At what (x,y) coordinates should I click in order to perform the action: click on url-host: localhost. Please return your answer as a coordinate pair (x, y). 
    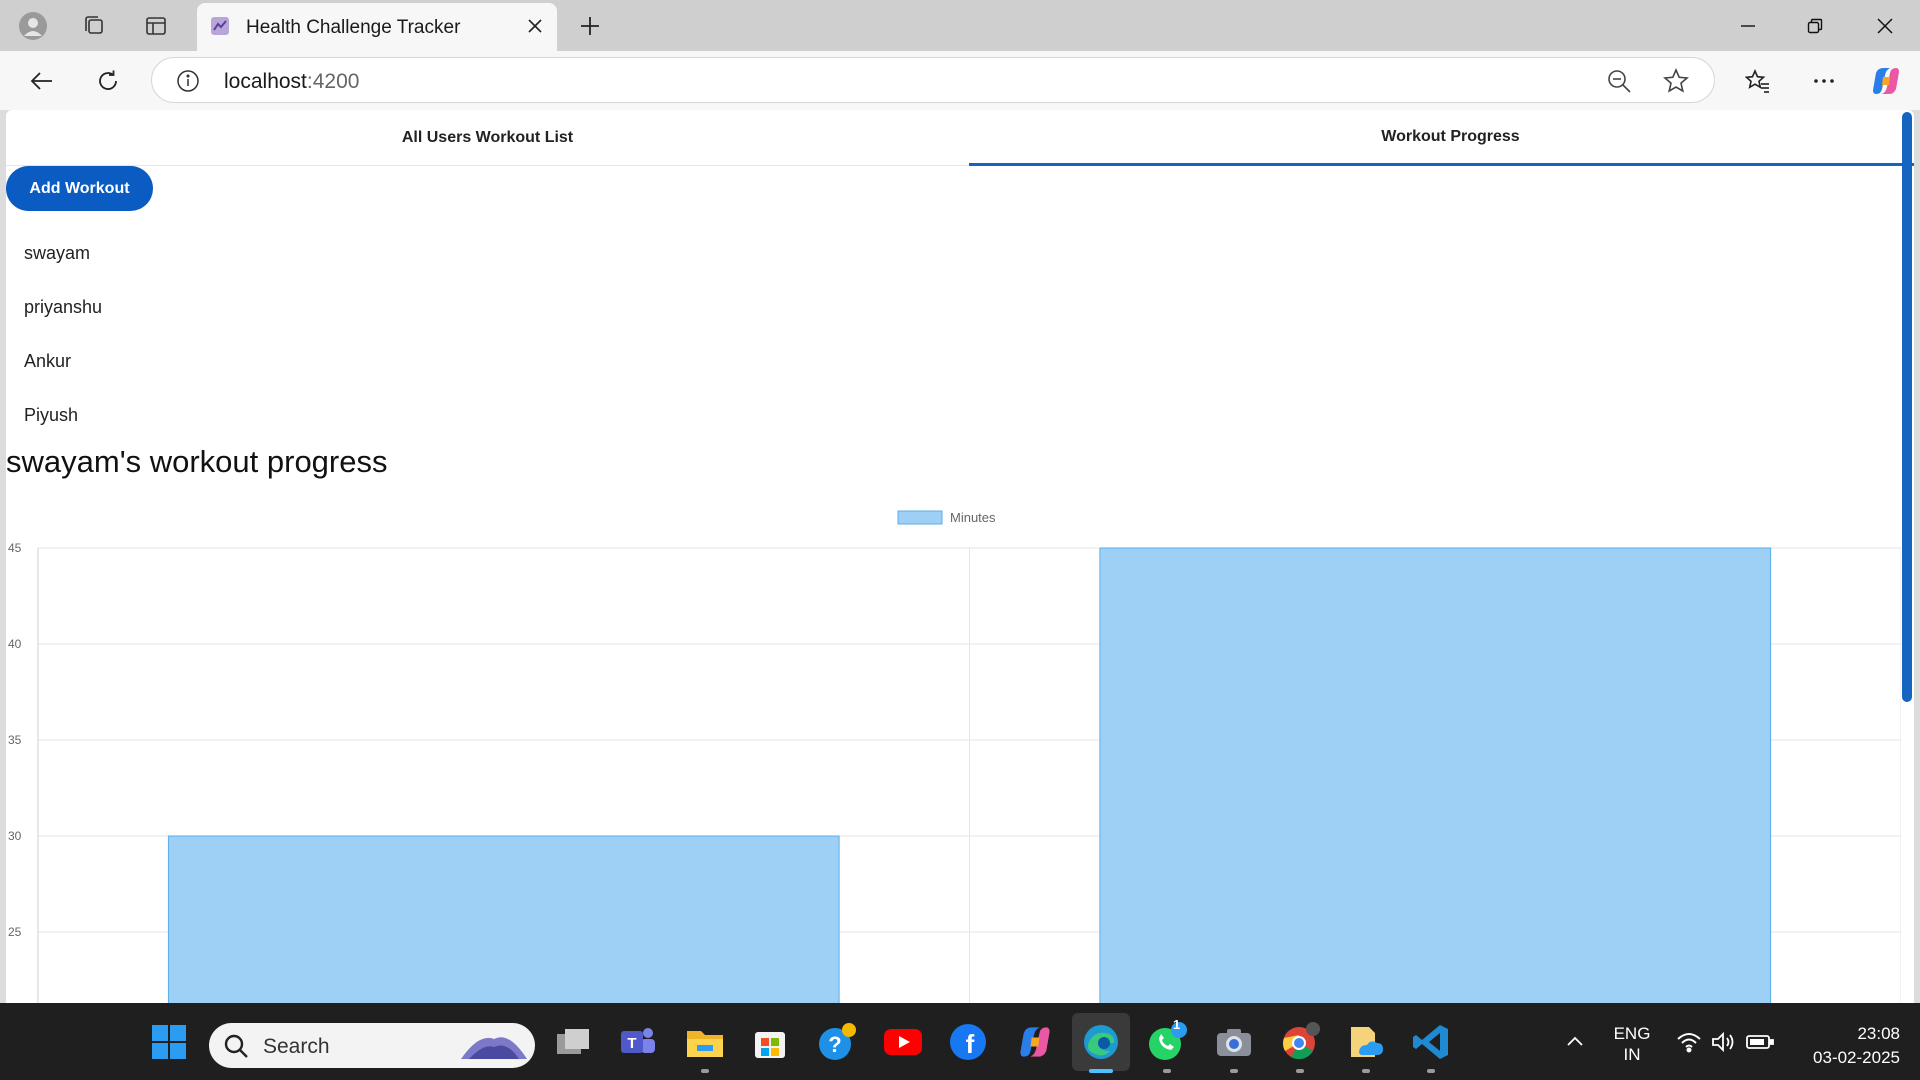
    Looking at the image, I should click on (265, 81).